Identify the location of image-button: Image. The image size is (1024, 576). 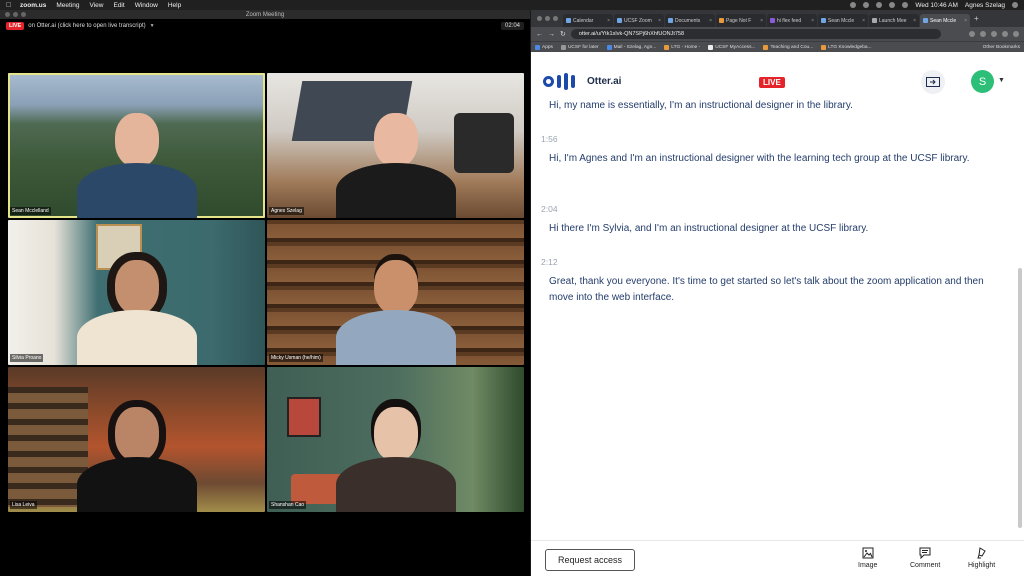
(867, 558).